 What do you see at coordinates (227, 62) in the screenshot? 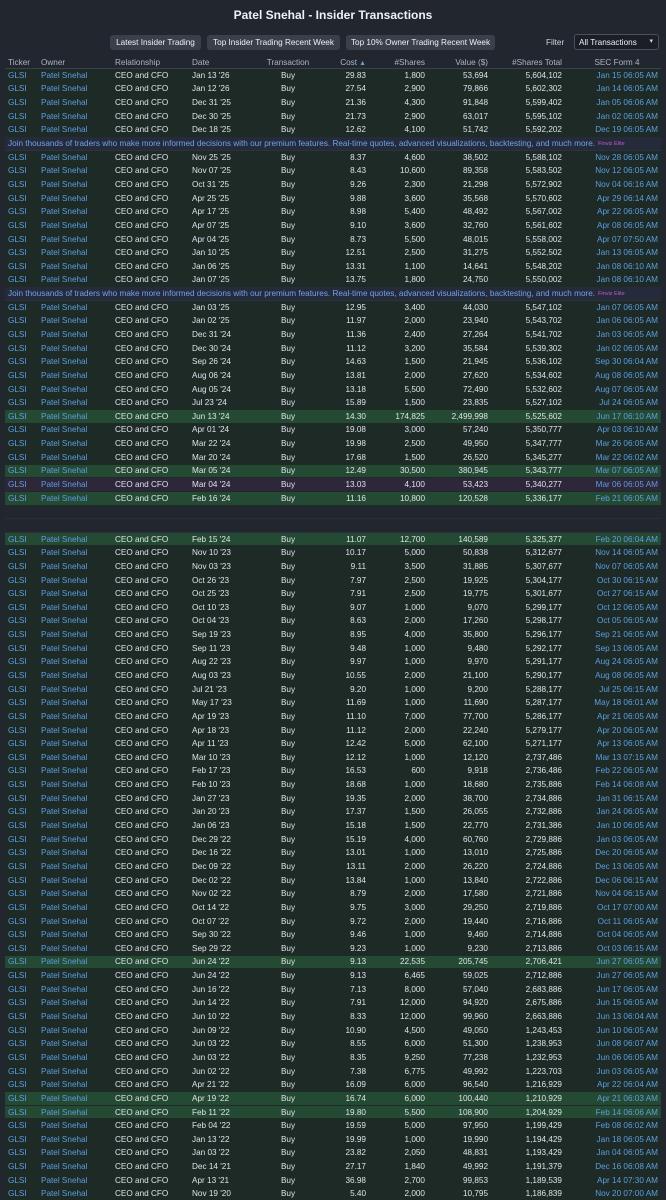
I see `column-header-date: Date` at bounding box center [227, 62].